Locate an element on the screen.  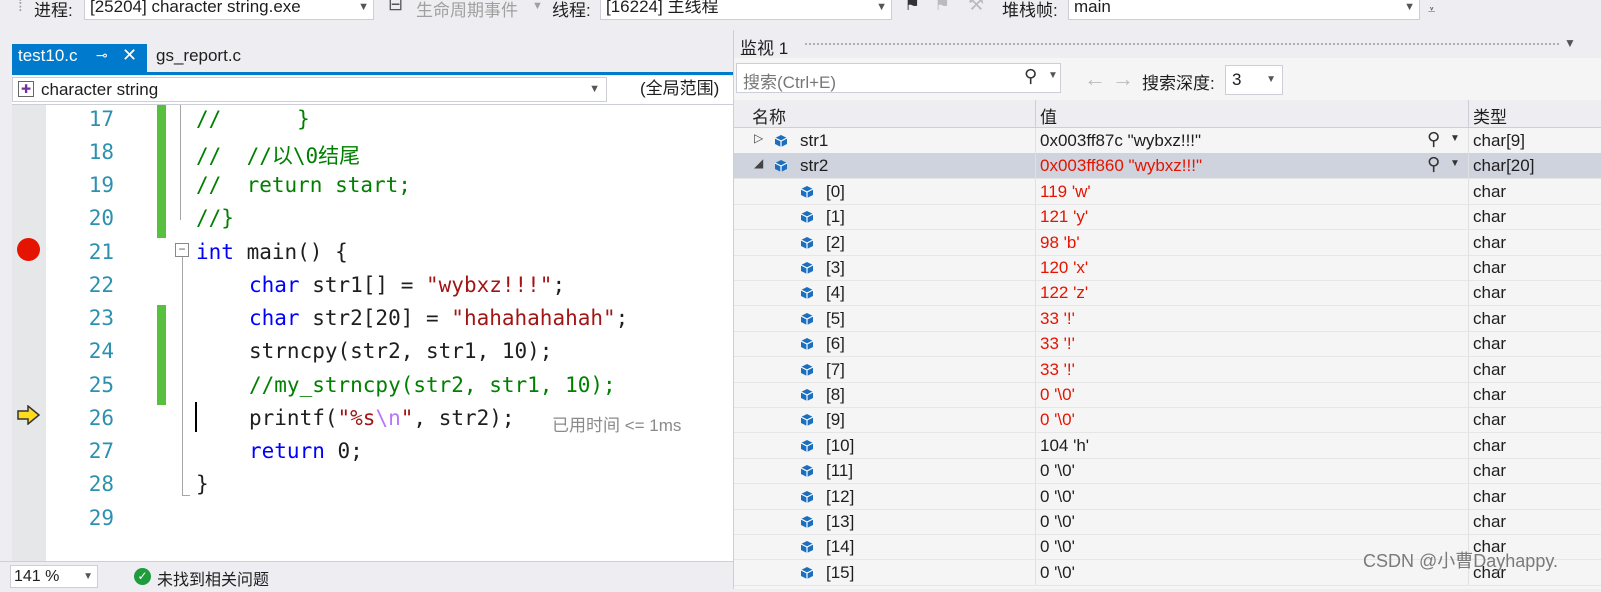
watch-row: [3] 120 'x' char is located at coordinates (1167, 268).